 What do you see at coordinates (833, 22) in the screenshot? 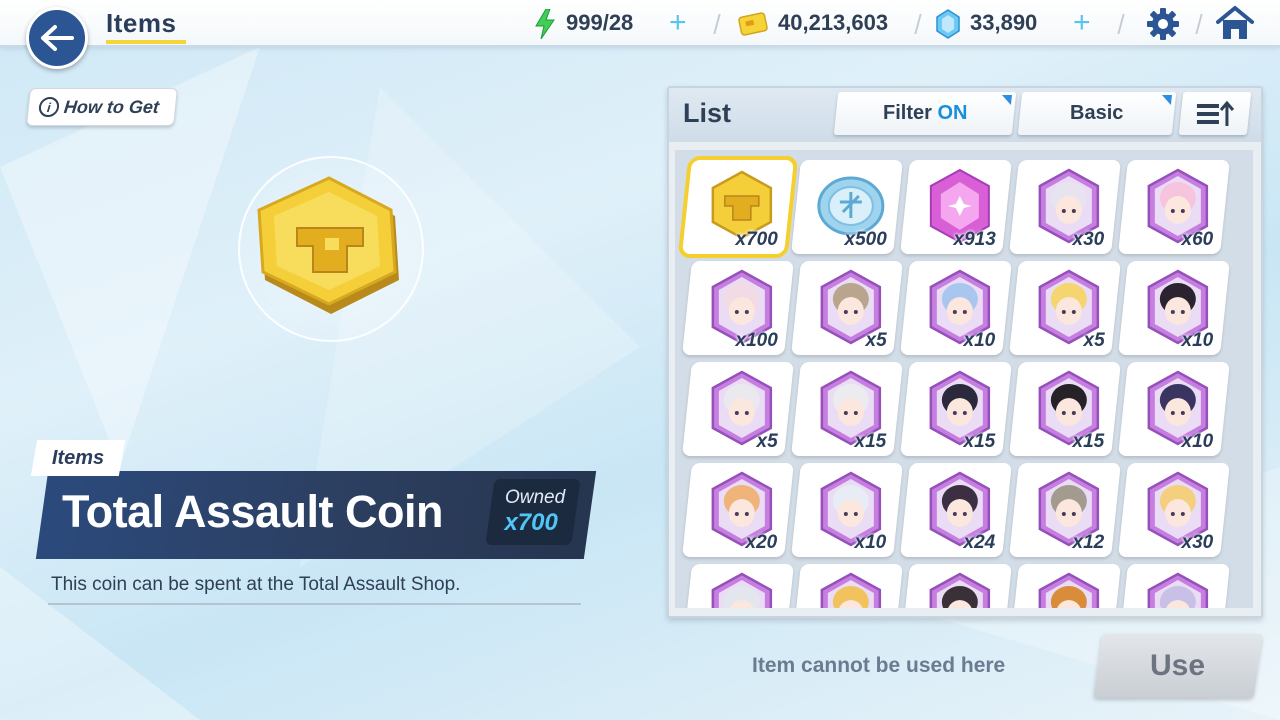
I see `credits-counter: 40,213,603` at bounding box center [833, 22].